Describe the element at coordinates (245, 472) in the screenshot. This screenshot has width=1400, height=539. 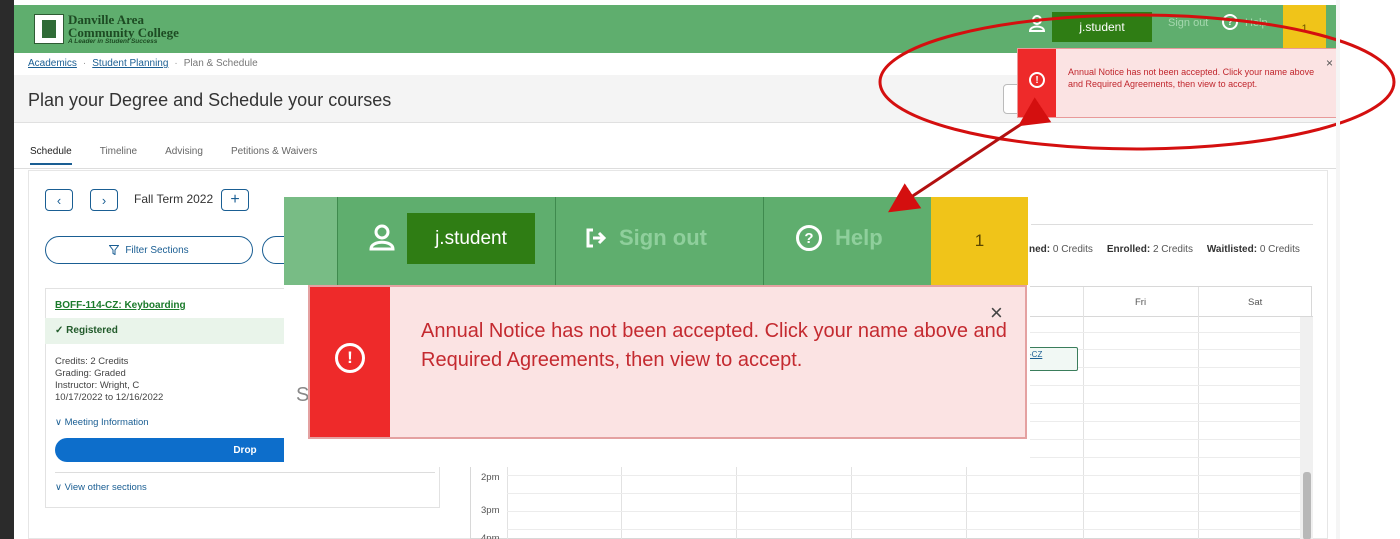
I see `card-divider` at that location.